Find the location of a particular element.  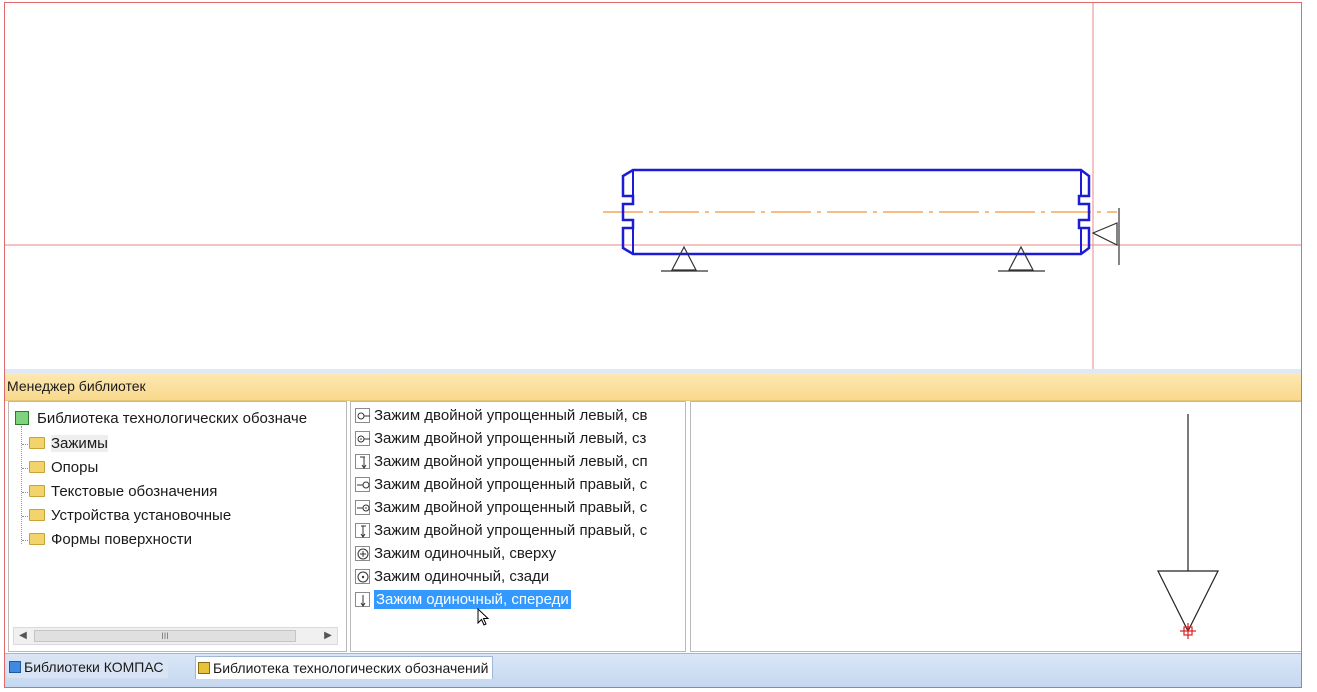

tree-folder-fixtures: Устройства установочные is located at coordinates (130, 516).